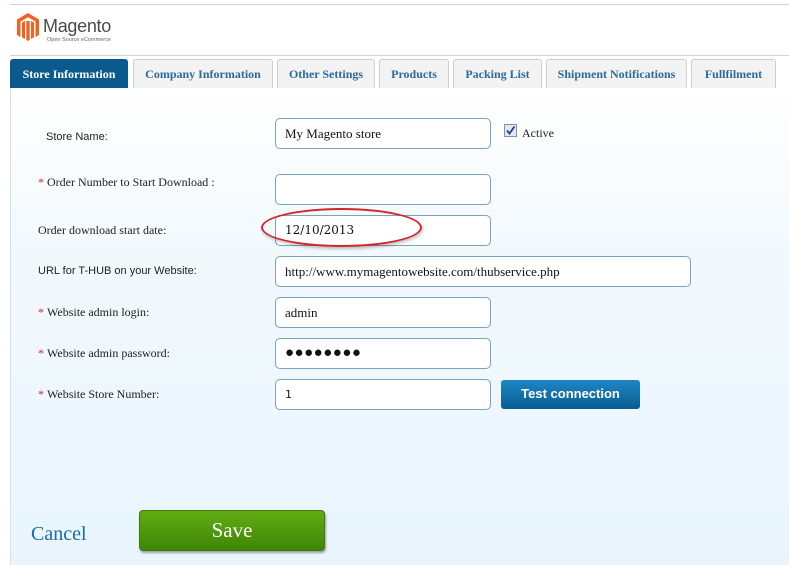 The image size is (789, 565). Describe the element at coordinates (383, 312) in the screenshot. I see `admin-login-input: admin` at that location.